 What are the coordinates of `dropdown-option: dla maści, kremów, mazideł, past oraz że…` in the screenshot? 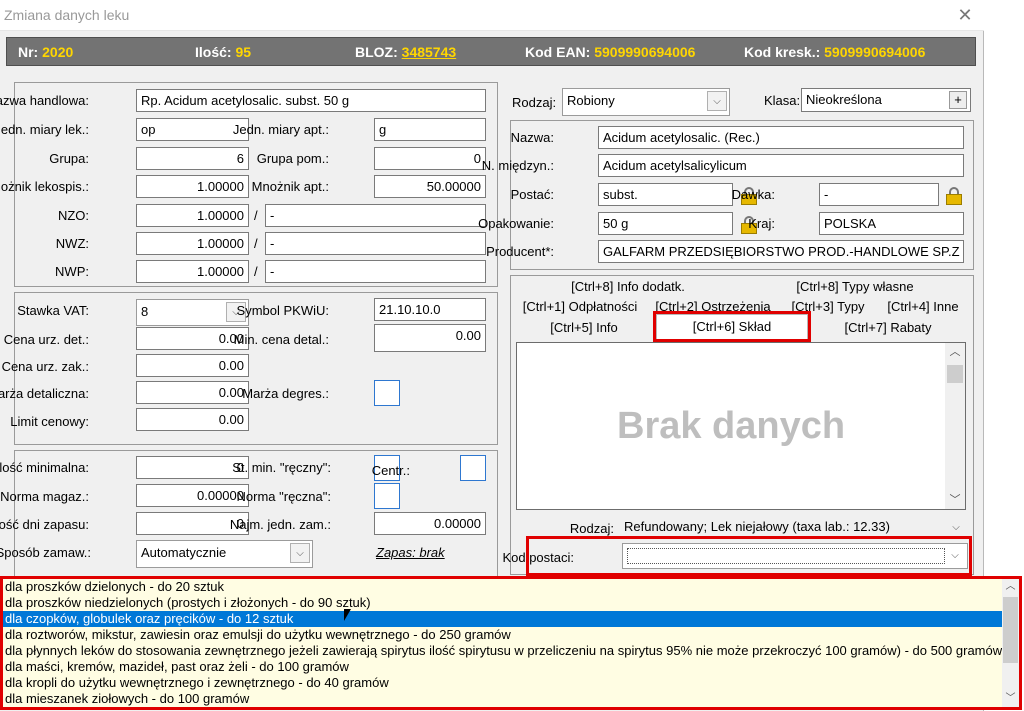 It's located at (511, 667).